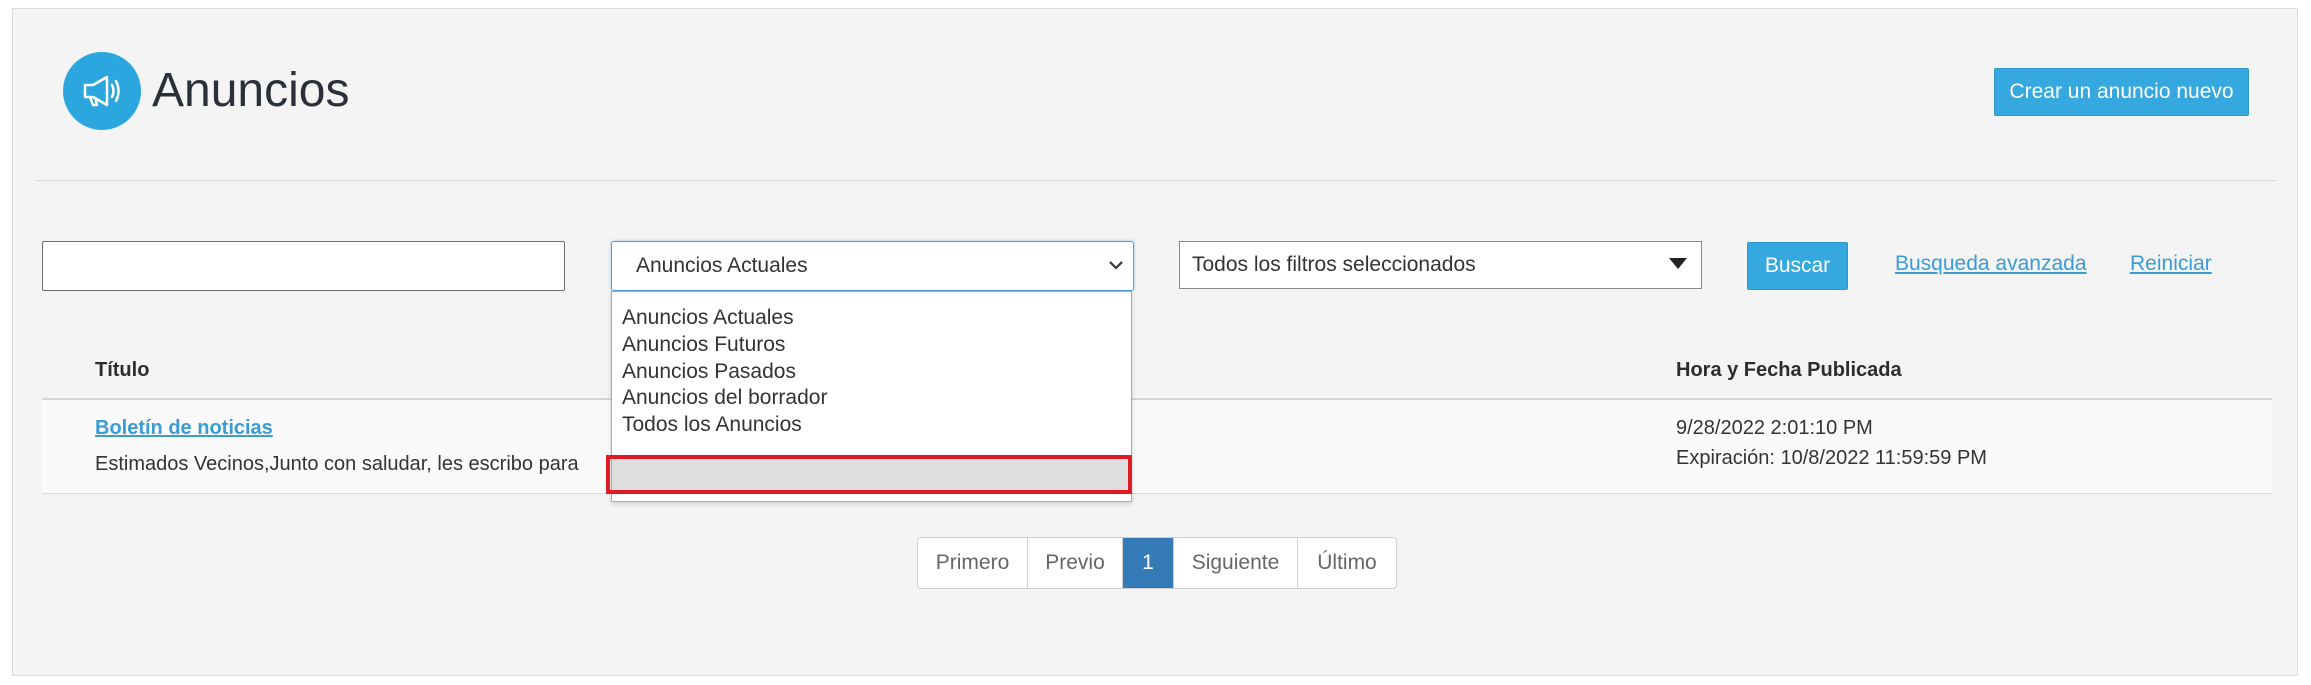  Describe the element at coordinates (703, 345) in the screenshot. I see `option-anuncios-futuros: Anuncios Futuros` at that location.